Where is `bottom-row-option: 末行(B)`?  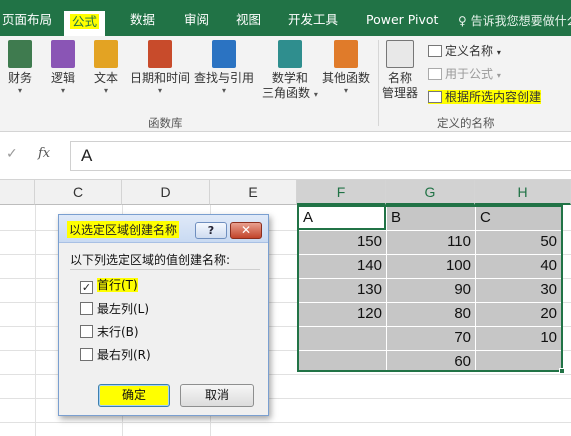
bottom-row-option: 末行(B) is located at coordinates (109, 332).